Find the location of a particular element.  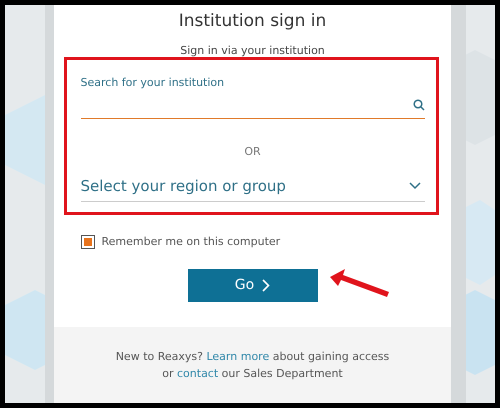

footer-text: New to Reaxys? Learn more about gaining access or contact our Sales Department is located at coordinates (253, 365).